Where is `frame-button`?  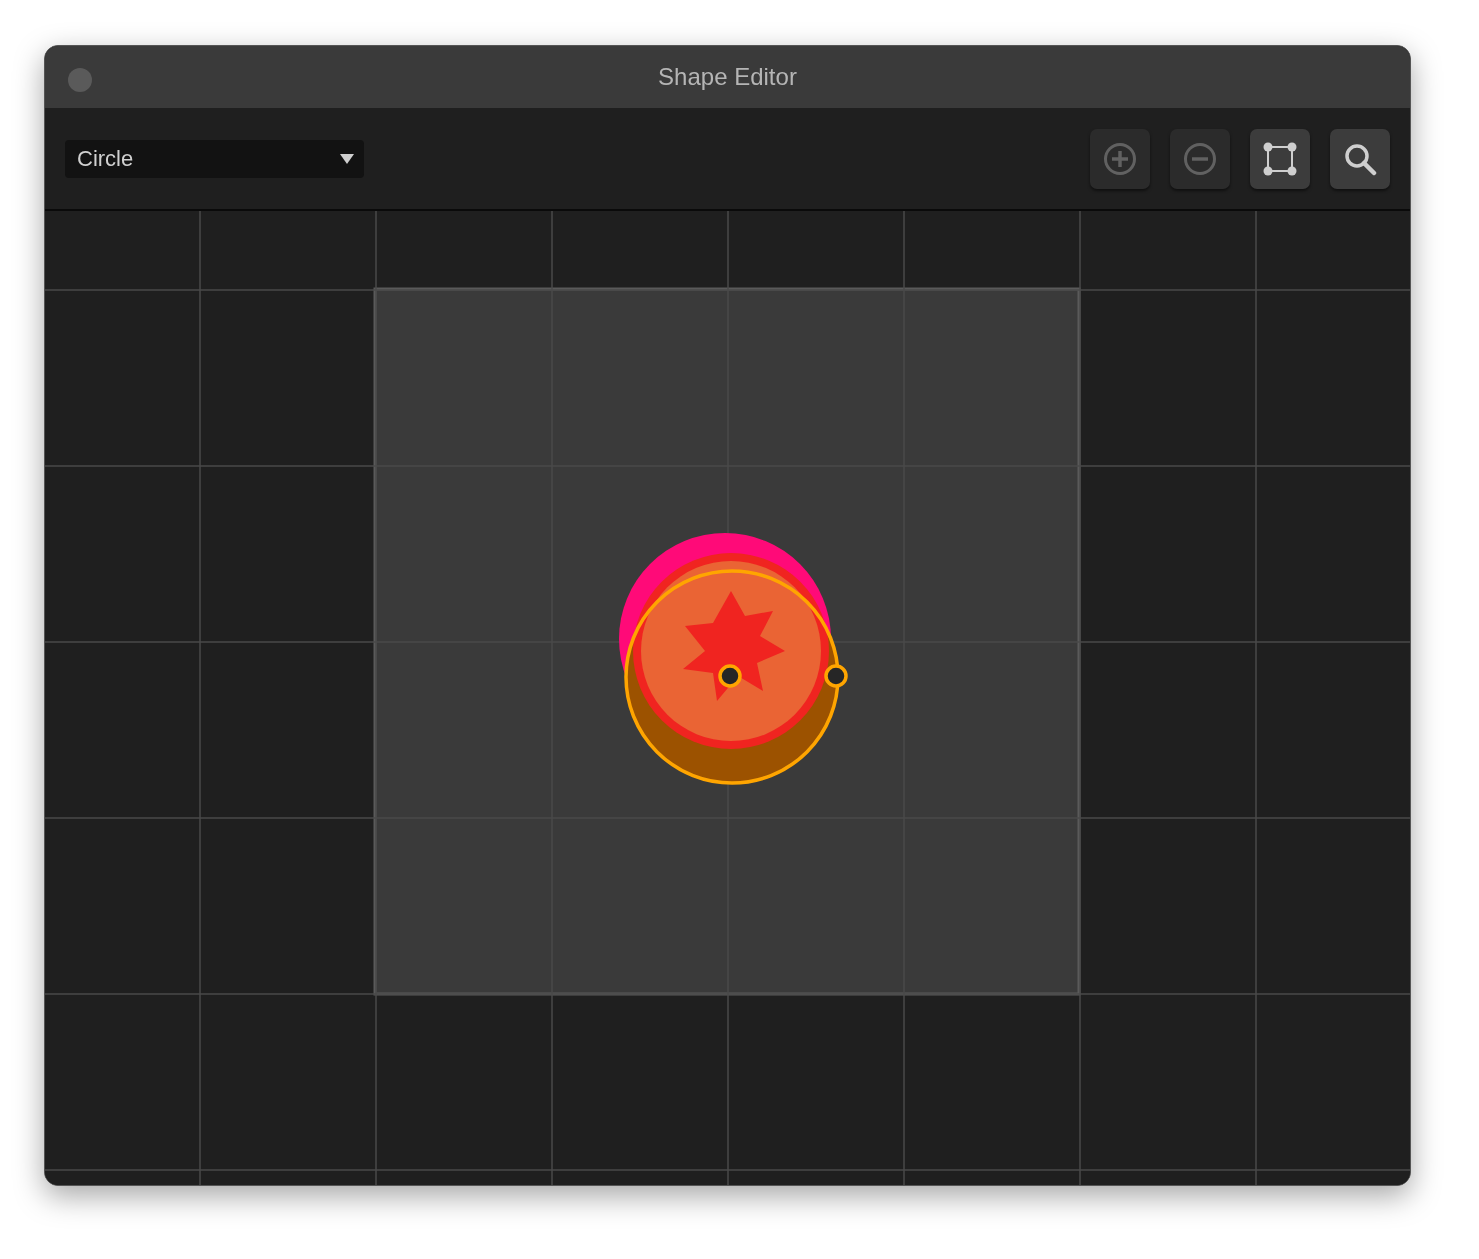 frame-button is located at coordinates (1280, 158).